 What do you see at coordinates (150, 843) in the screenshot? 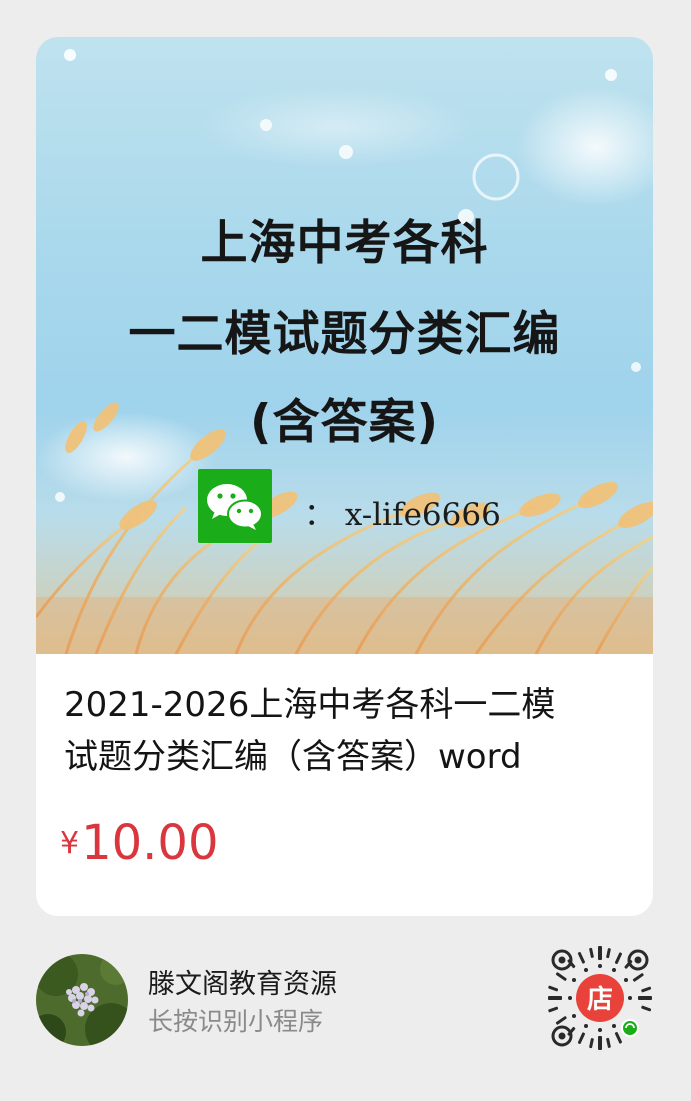
I see `price-amount: 10.00` at bounding box center [150, 843].